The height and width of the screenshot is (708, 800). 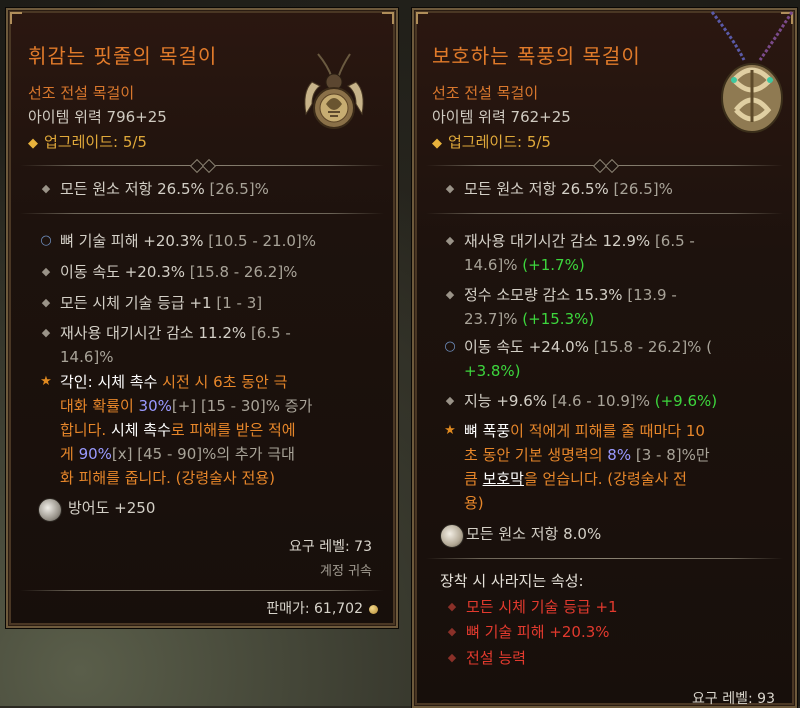 I want to click on armor-value: 방어도 +250, so click(x=112, y=508).